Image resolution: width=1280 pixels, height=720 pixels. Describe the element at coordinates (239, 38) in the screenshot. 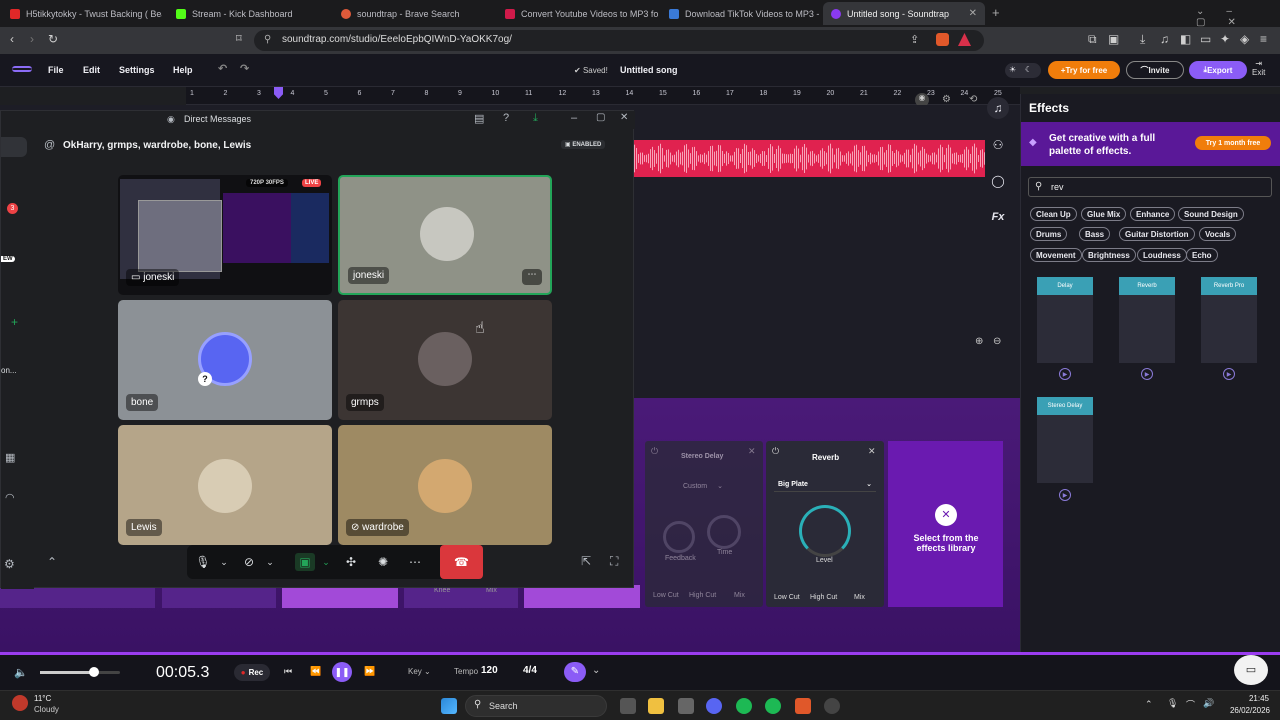

I see `bookmark-icon: ⌑` at that location.